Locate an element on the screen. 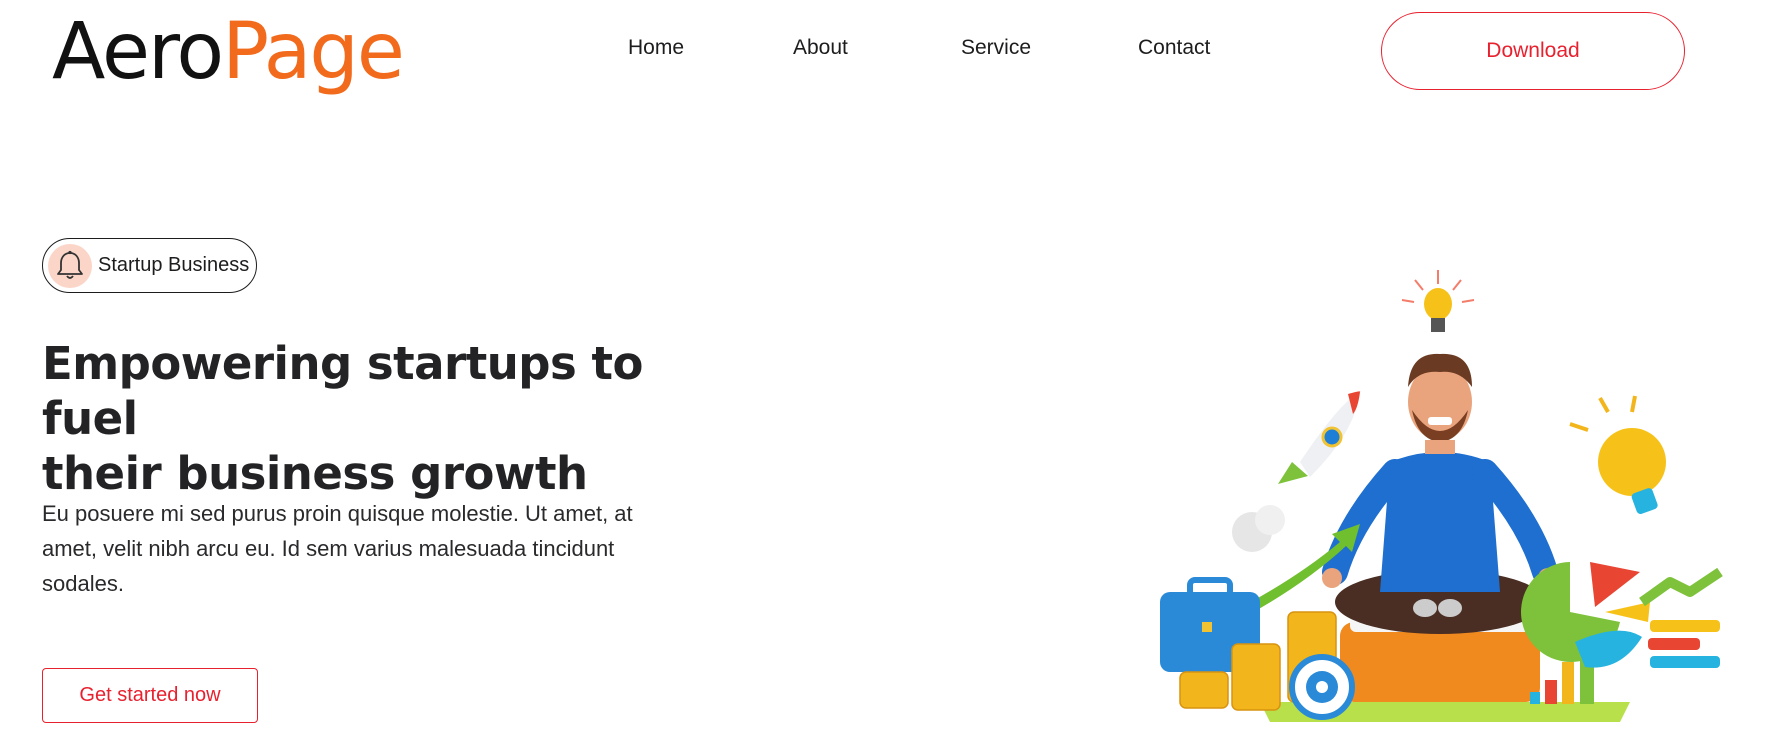 The height and width of the screenshot is (752, 1777). badge-label: Startup Business is located at coordinates (174, 265).